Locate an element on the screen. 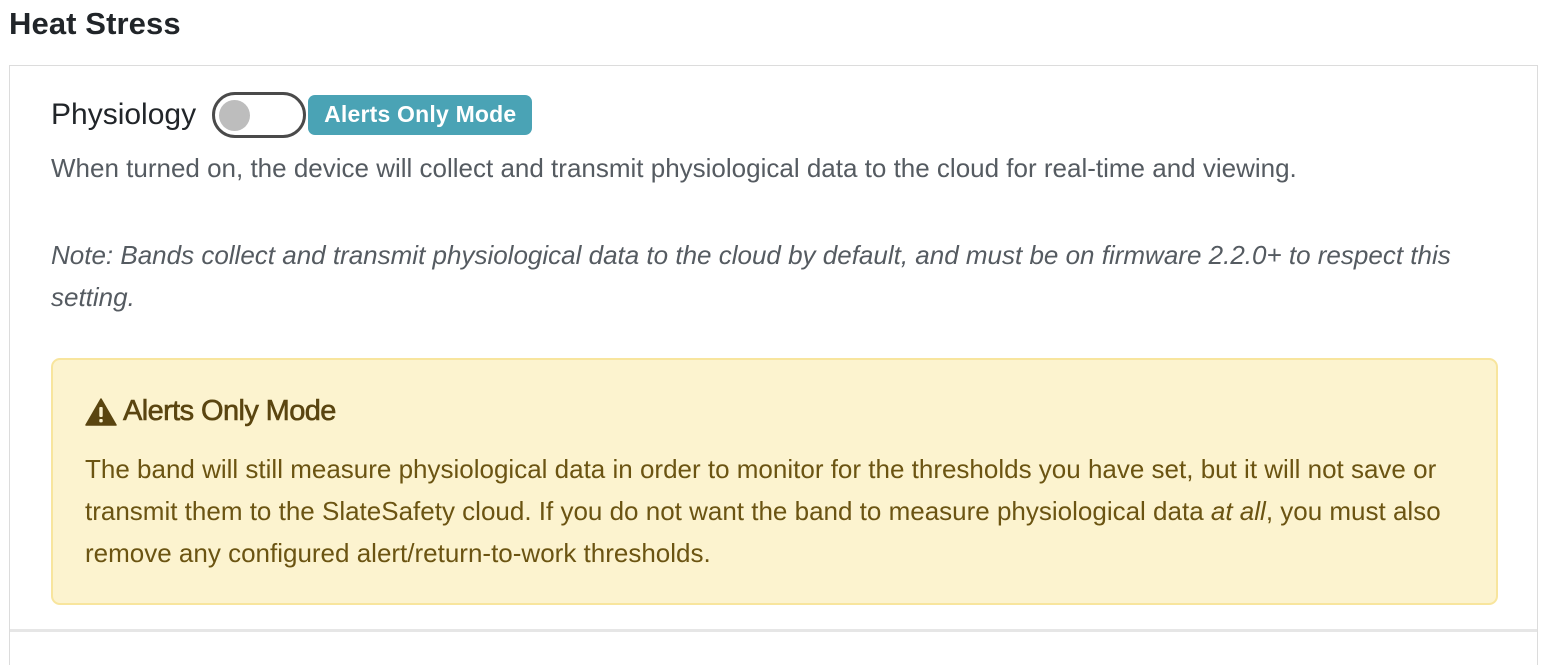  alert-heading: Alerts Only Mode is located at coordinates (211, 411).